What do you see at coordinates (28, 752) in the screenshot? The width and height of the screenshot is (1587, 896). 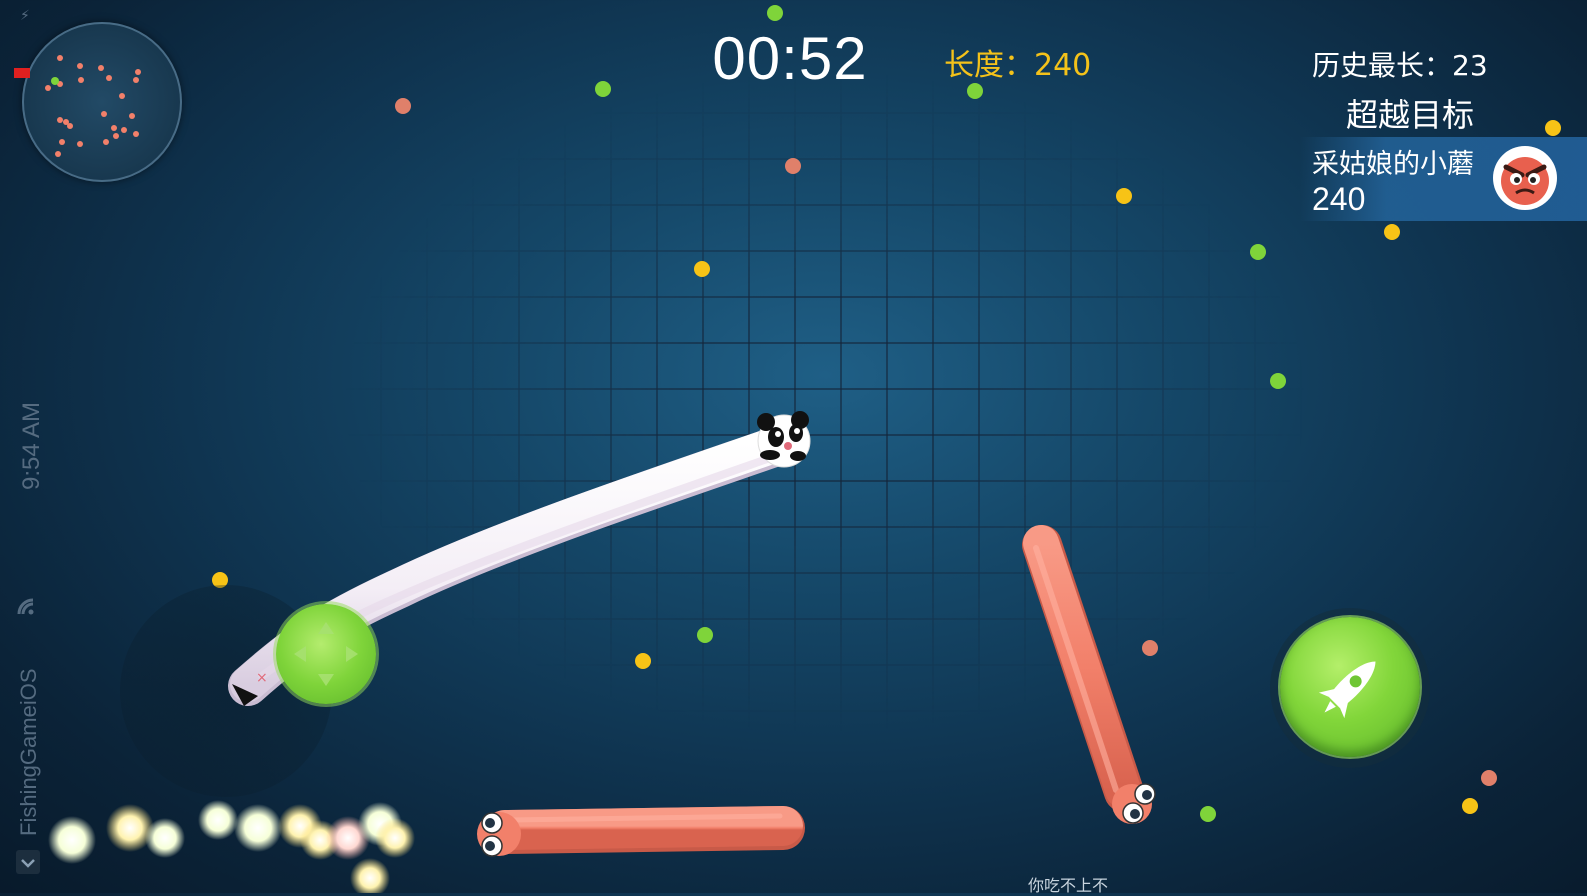 I see `app-name: FishingGameiOS` at bounding box center [28, 752].